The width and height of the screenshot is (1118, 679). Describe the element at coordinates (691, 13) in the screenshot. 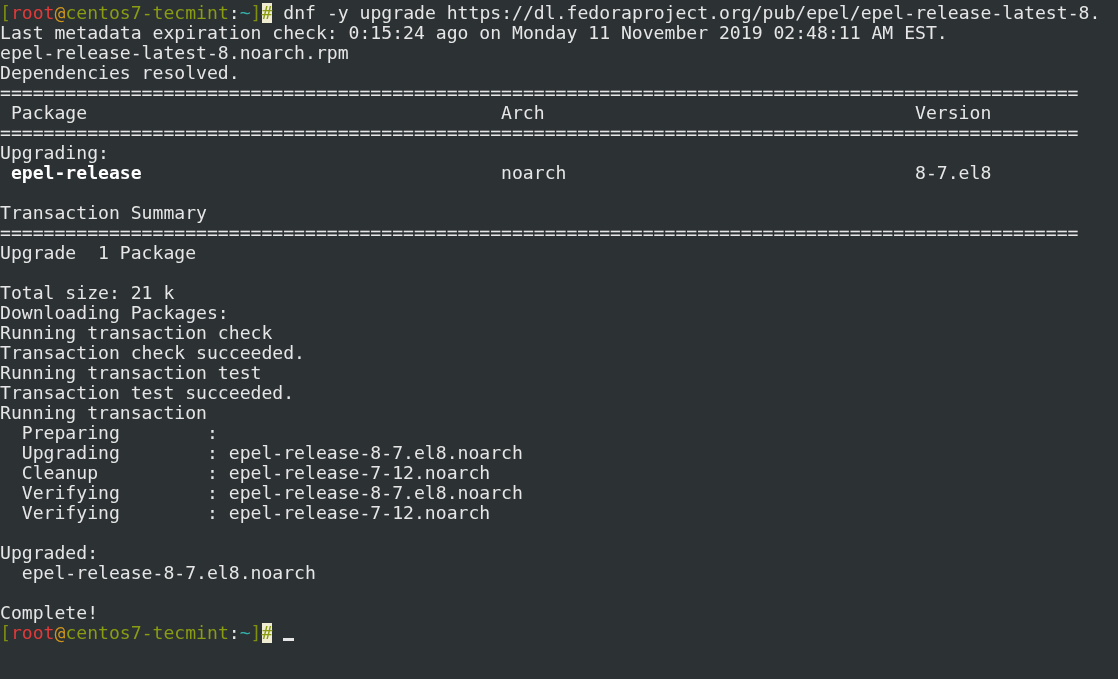

I see `command-text: dnf -y upgrade https://dl.fedoraproject.org/pub/epel/epel-release-latest-8.` at that location.